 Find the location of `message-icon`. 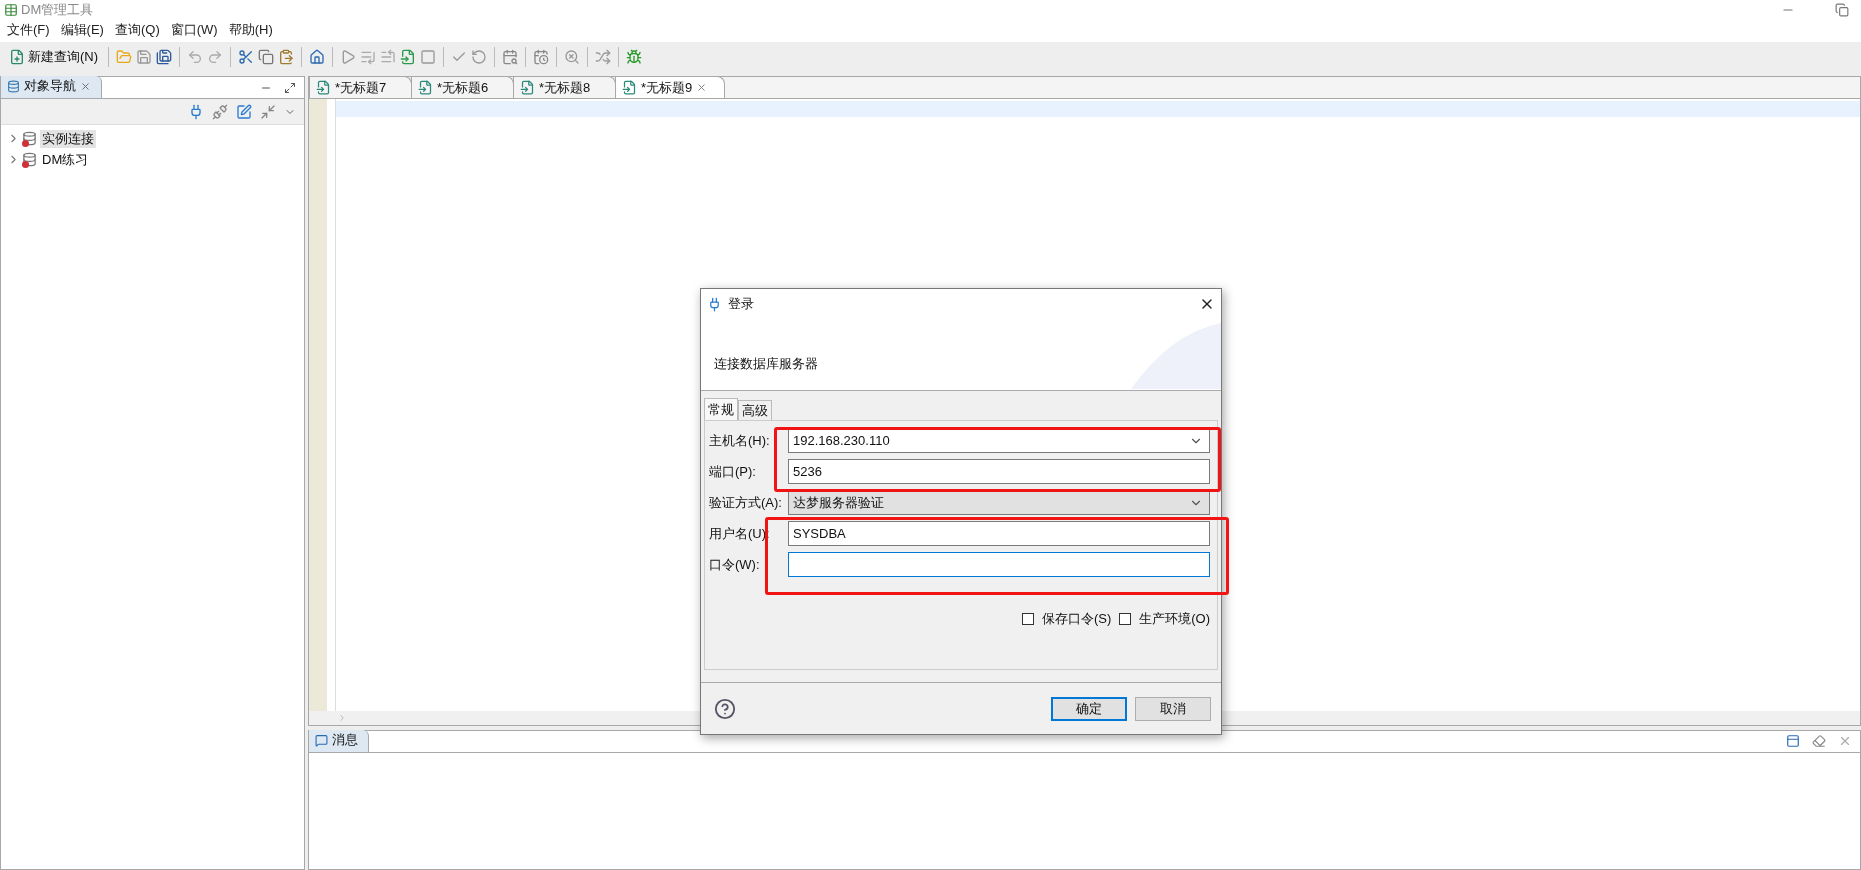

message-icon is located at coordinates (321, 740).